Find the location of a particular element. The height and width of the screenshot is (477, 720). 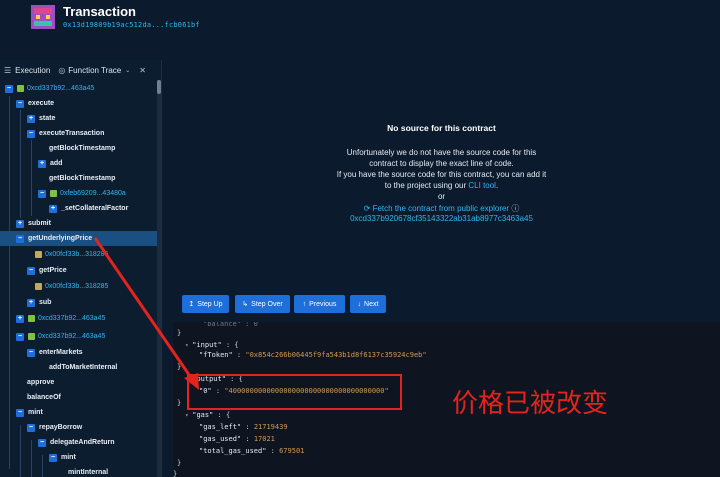

no-source-message-line: to the project using our CLI tool. is located at coordinates (441, 185).